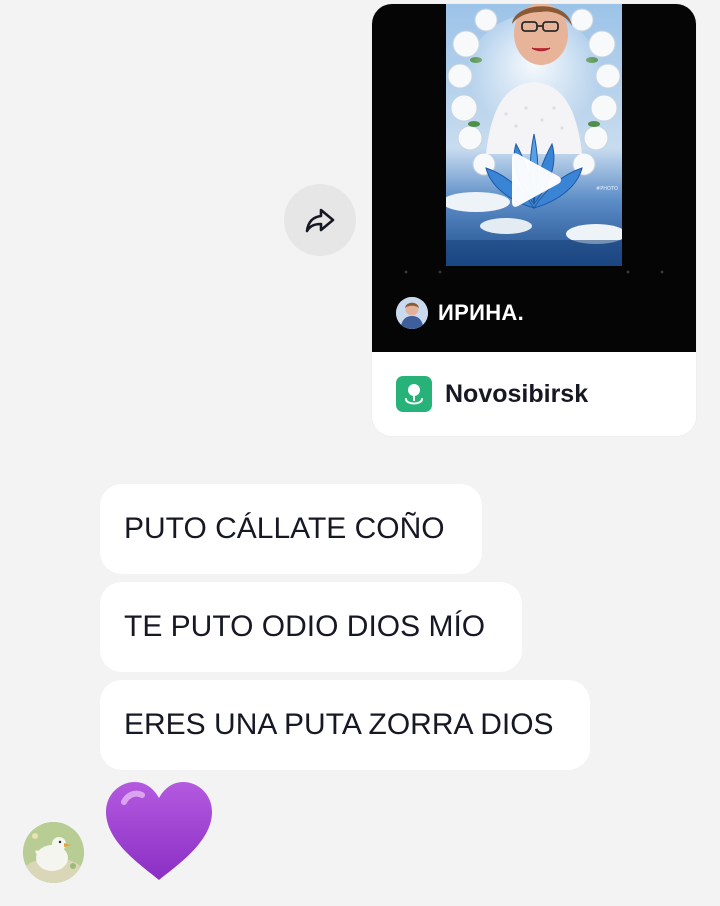 This screenshot has height=906, width=720. What do you see at coordinates (305, 626) in the screenshot?
I see `message-text: TE PUTO ODIO DIOS MÍO` at bounding box center [305, 626].